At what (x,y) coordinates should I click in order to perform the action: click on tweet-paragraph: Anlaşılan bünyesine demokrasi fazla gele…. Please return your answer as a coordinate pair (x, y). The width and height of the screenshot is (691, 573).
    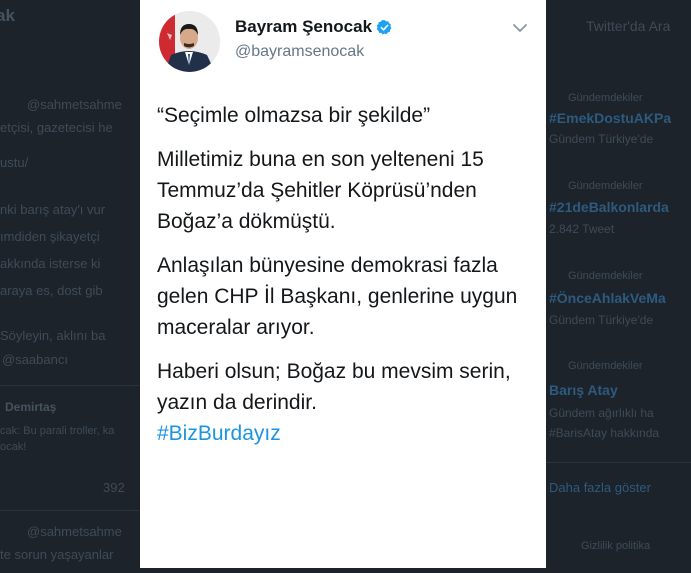
    Looking at the image, I should click on (337, 296).